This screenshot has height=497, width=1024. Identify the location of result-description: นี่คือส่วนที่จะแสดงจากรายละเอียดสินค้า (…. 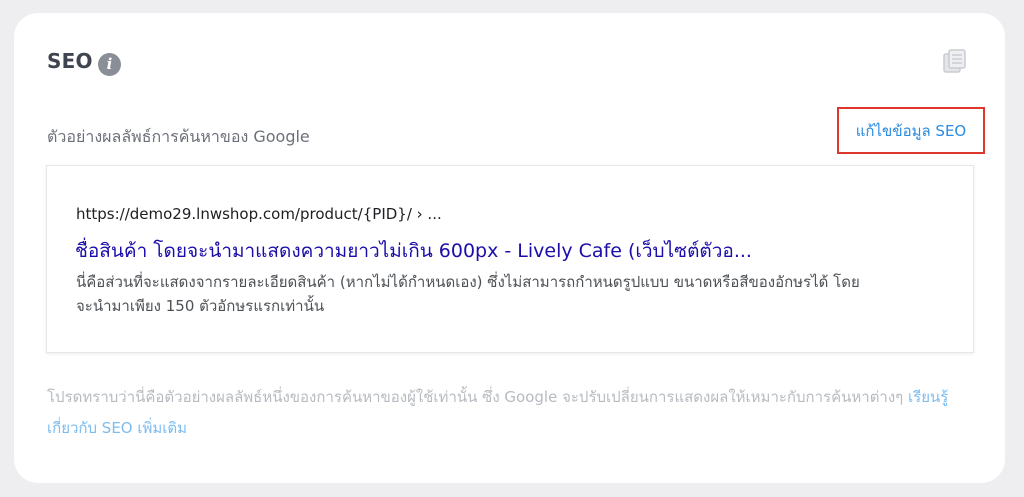
(468, 294).